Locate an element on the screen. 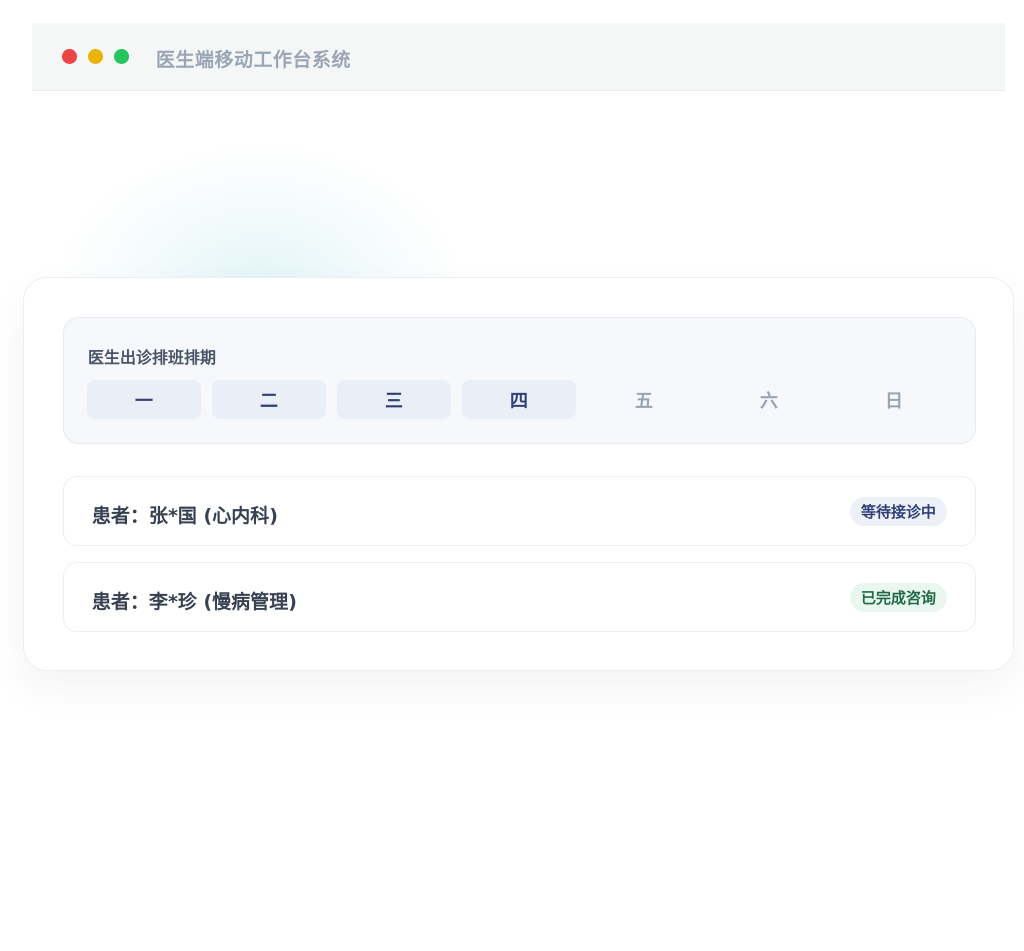 The width and height of the screenshot is (1024, 951). day-button-wed: 三 is located at coordinates (394, 399).